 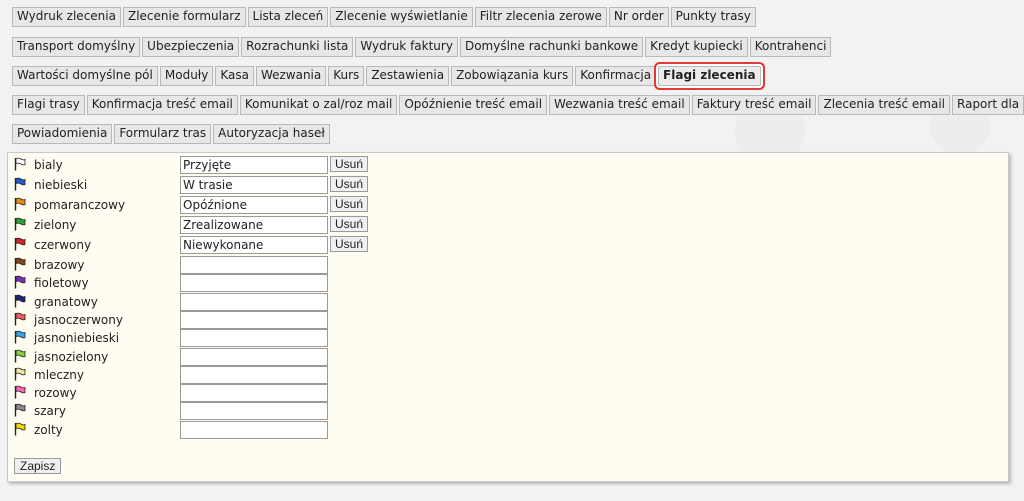 I want to click on tab-zobowiazania-kurs: Zobowiązania kurs, so click(x=512, y=76).